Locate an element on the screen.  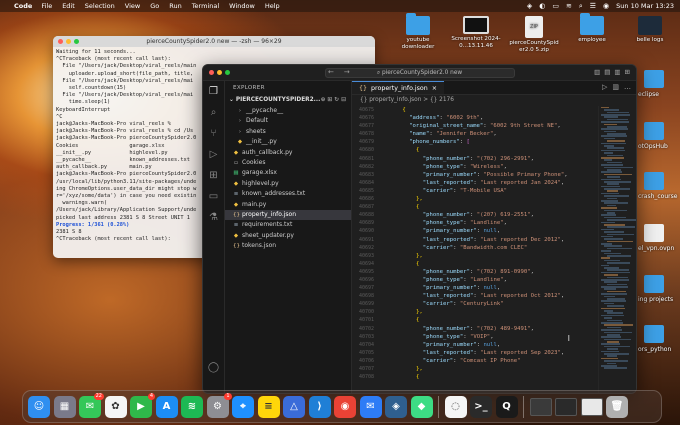
desktop-item: employee is located at coordinates (592, 28).